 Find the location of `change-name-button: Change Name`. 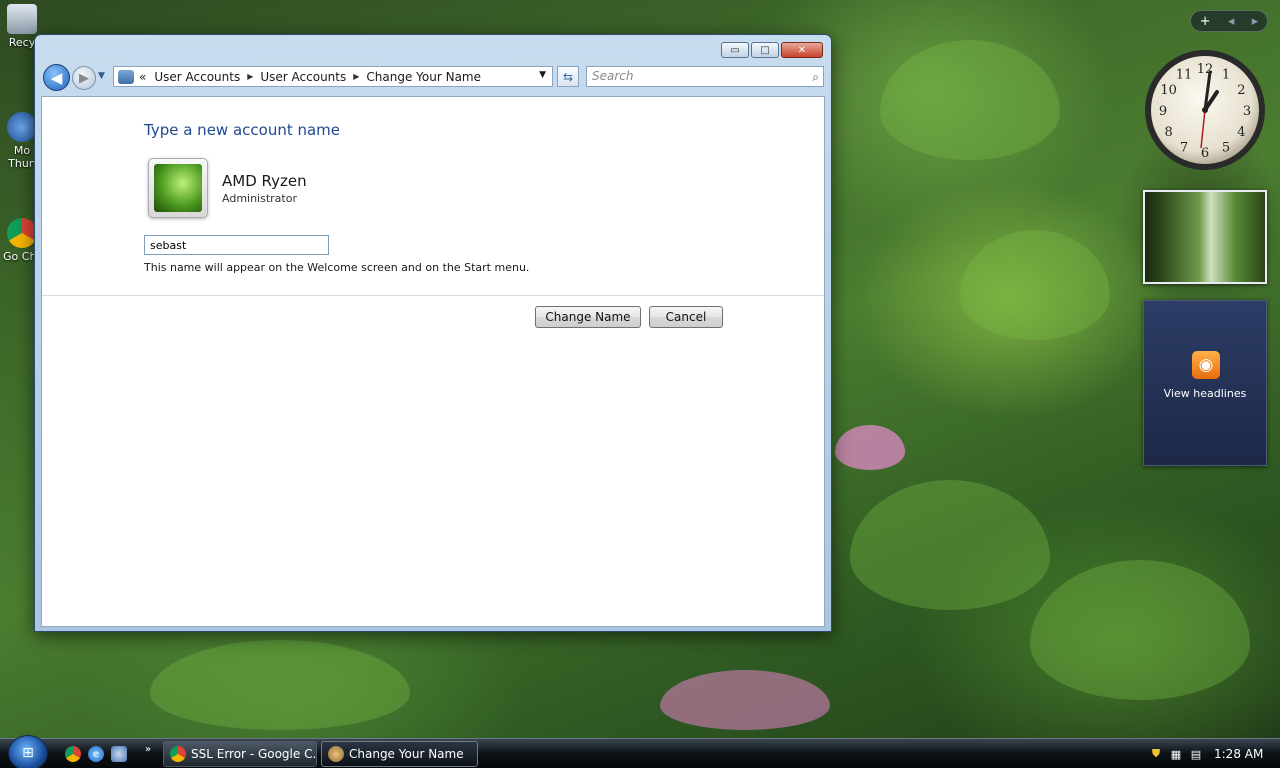

change-name-button: Change Name is located at coordinates (588, 317).